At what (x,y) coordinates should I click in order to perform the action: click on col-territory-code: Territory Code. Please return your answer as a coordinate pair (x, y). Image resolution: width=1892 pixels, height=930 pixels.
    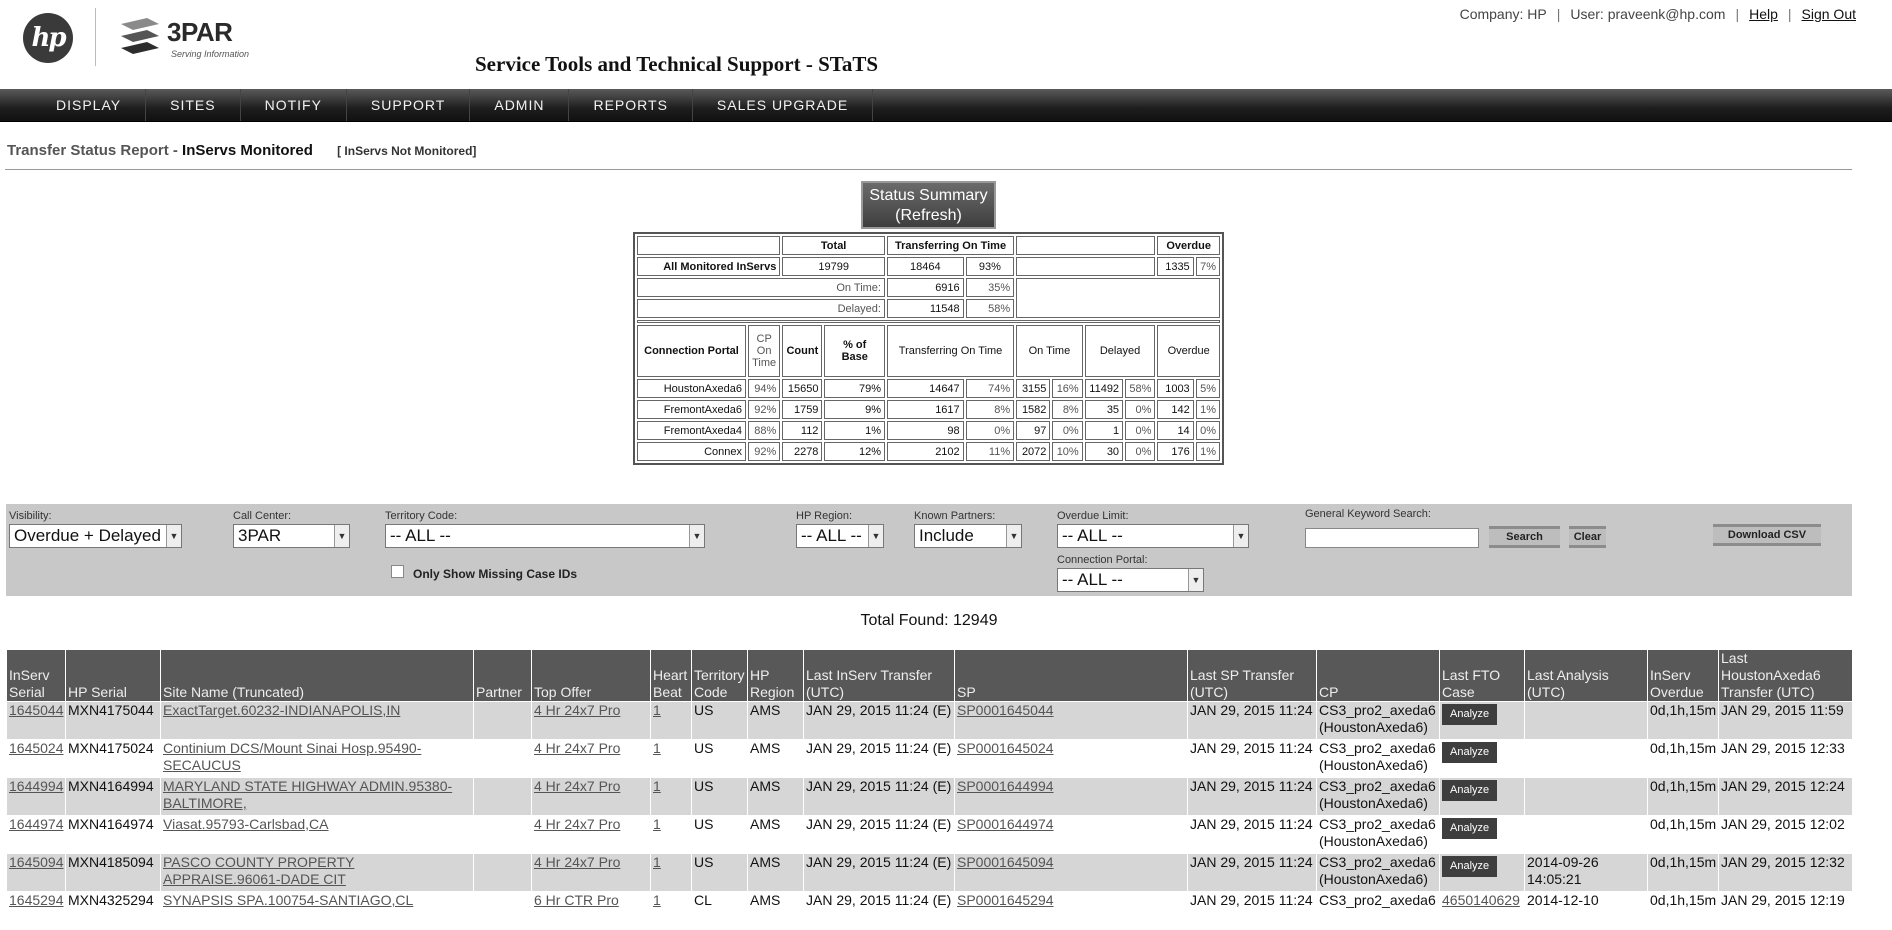
    Looking at the image, I should click on (719, 675).